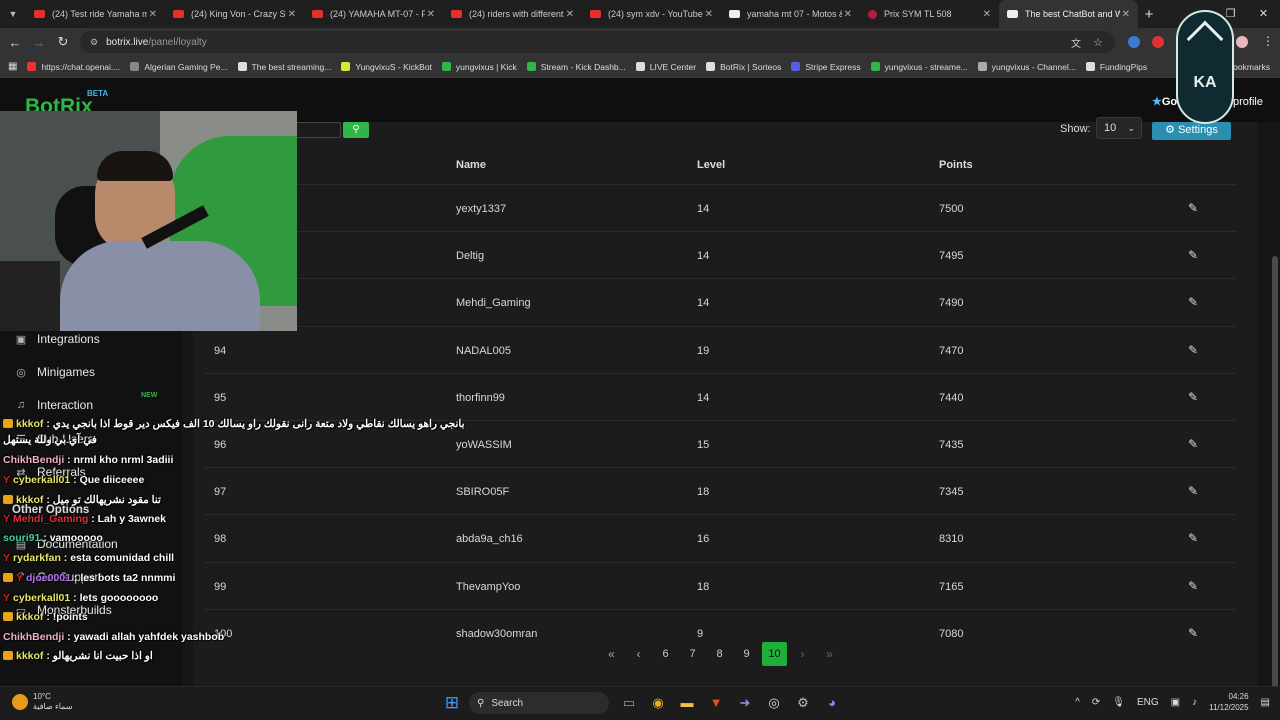  I want to click on bookmark-item: YungvixuS - KickBot, so click(386, 67).